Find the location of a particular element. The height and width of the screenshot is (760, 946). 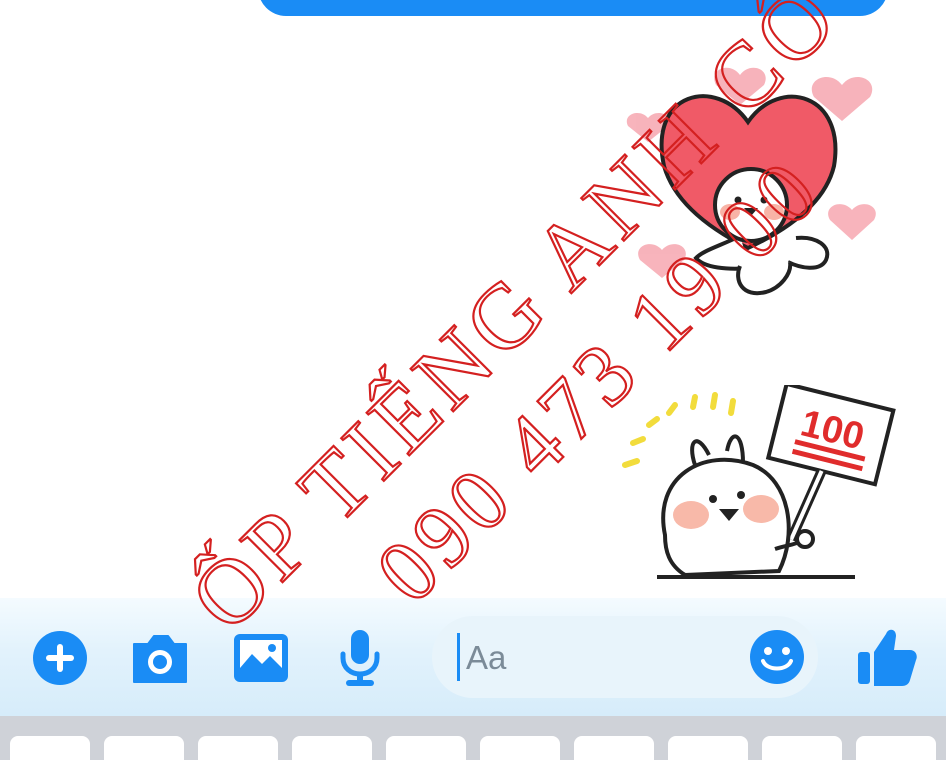

plus-icon-glyph is located at coordinates (60, 658).